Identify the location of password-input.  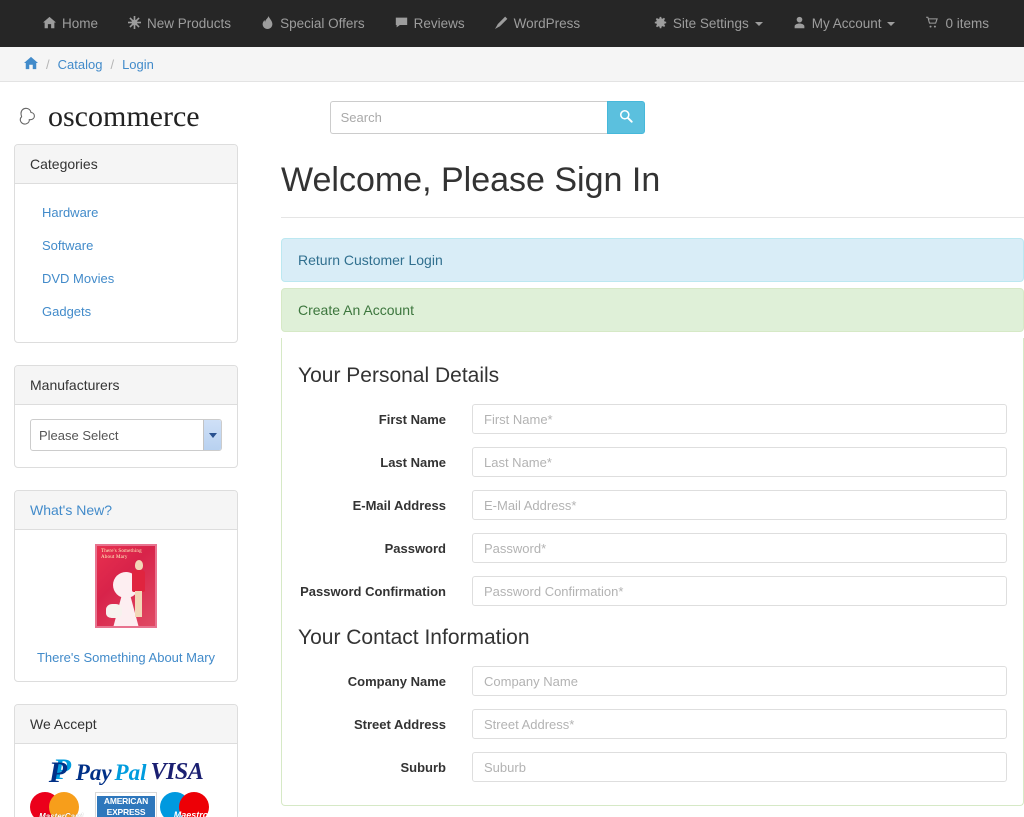
(739, 548).